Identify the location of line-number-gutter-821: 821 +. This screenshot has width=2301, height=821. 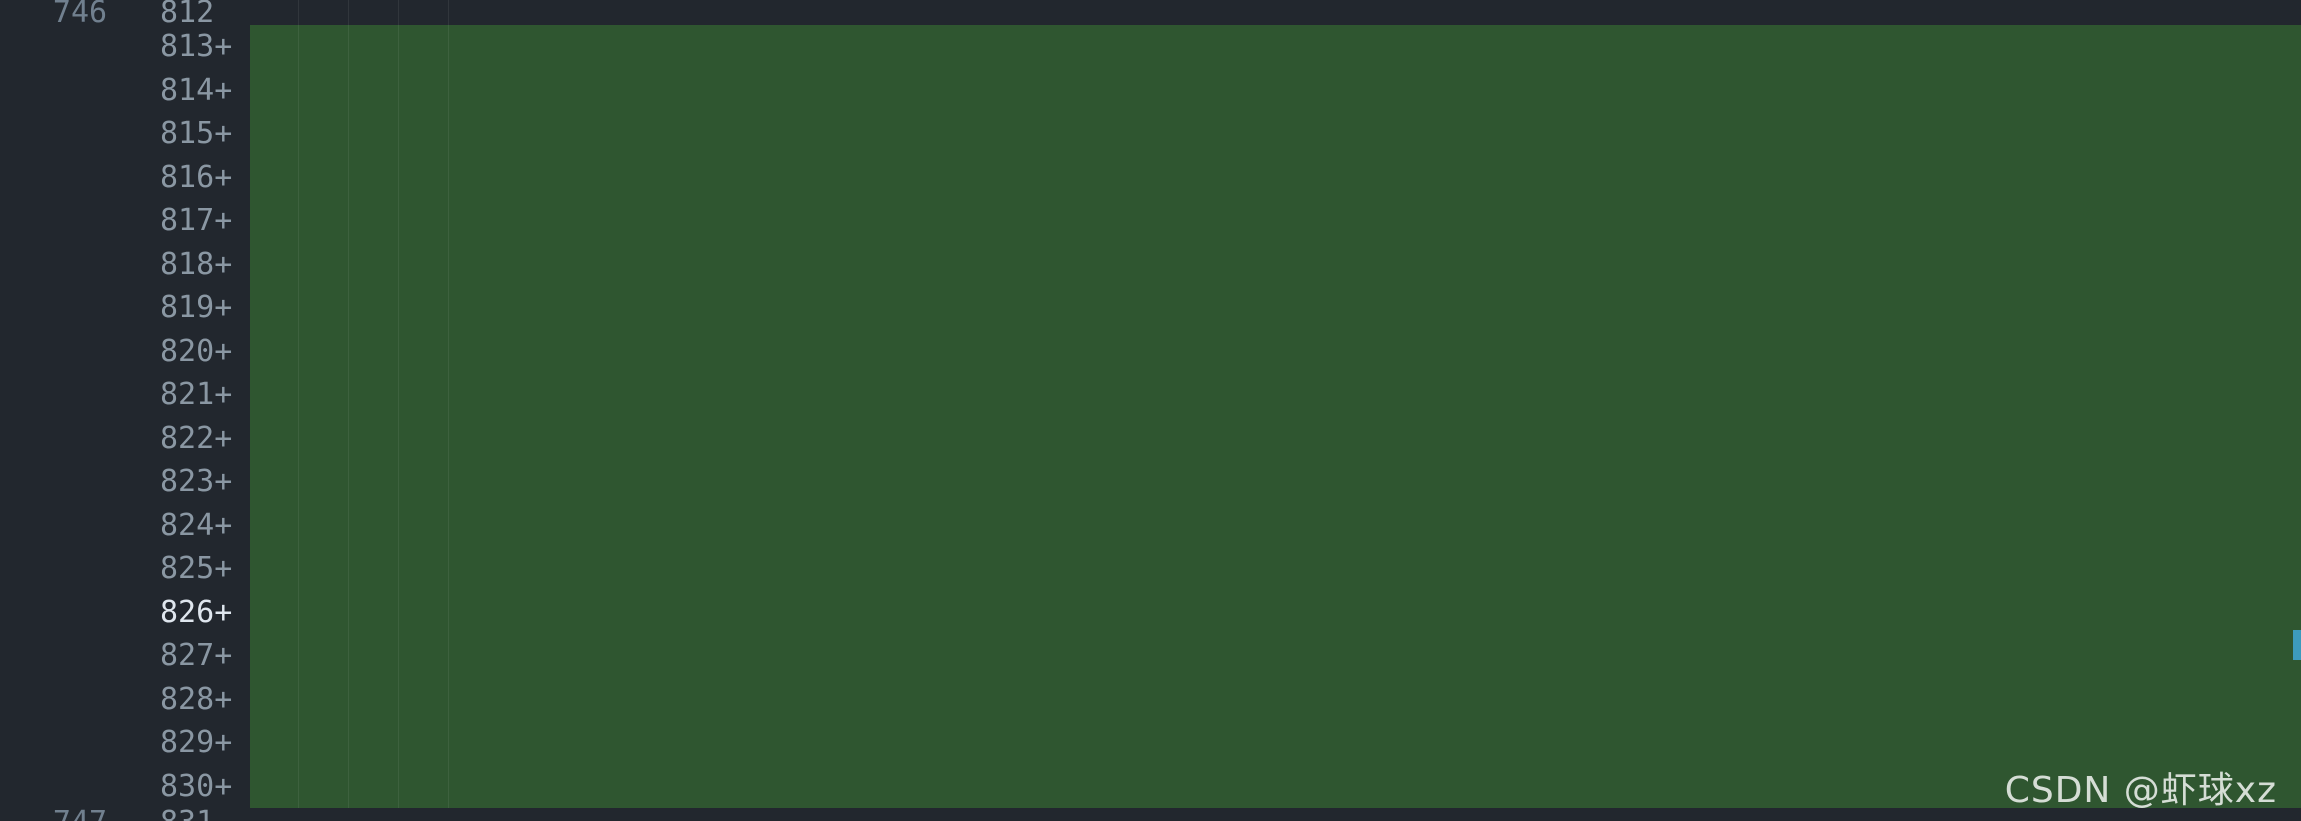
(125, 395).